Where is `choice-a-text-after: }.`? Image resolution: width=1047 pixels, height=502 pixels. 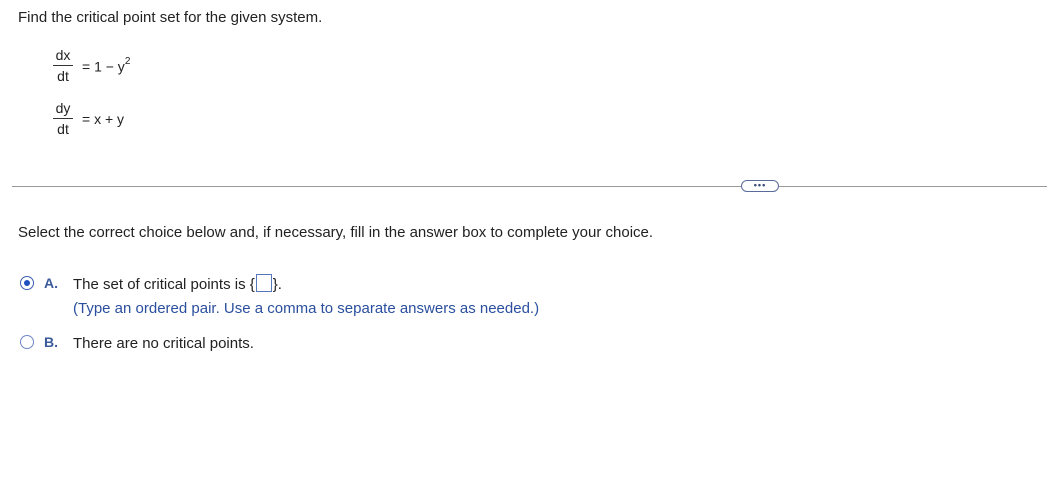
choice-a-text-after: }. is located at coordinates (277, 284).